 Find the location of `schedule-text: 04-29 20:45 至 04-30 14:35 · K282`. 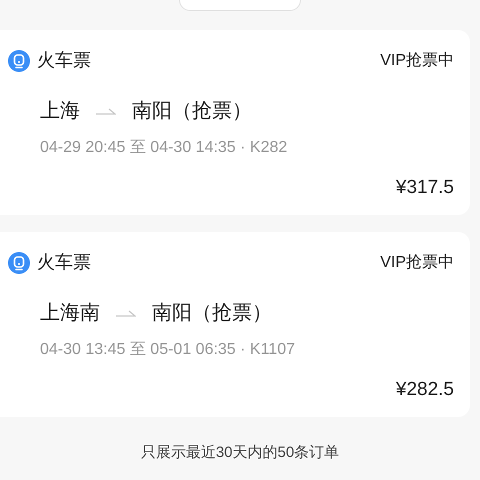

schedule-text: 04-29 20:45 至 04-30 14:35 · K282 is located at coordinates (164, 148).